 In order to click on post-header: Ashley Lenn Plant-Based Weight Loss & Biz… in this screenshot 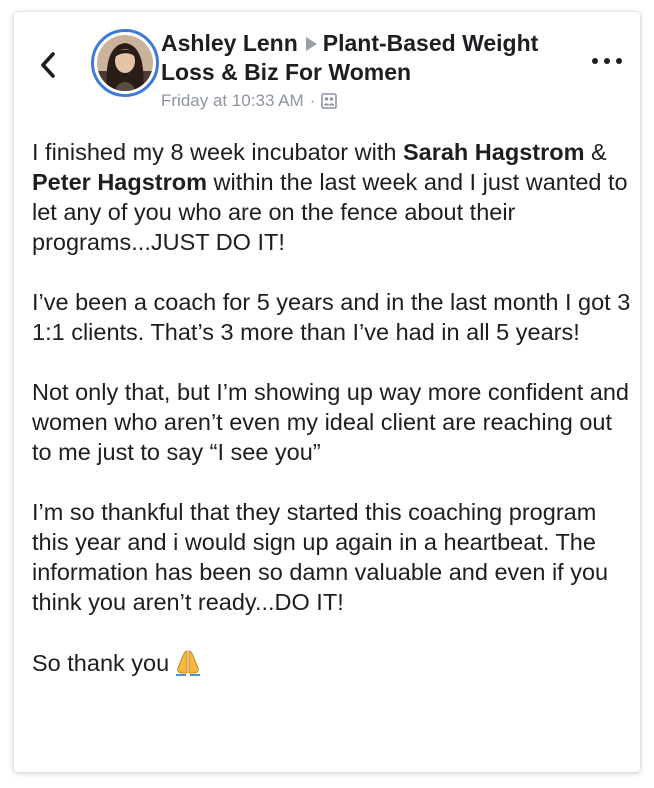, I will do `click(371, 70)`.